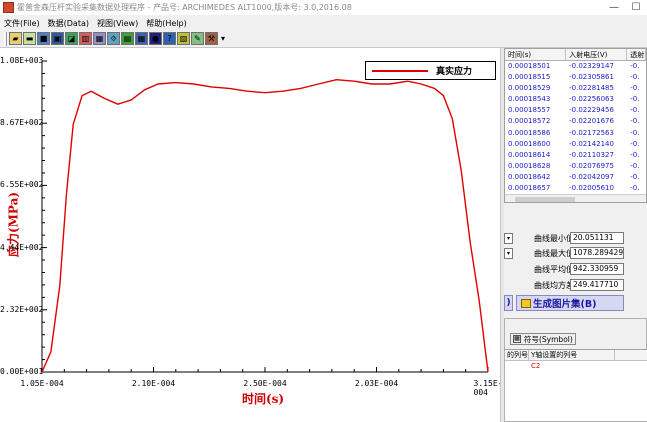 This screenshot has width=647, height=422. I want to click on table-cell: 0.00018614, so click(529, 154).